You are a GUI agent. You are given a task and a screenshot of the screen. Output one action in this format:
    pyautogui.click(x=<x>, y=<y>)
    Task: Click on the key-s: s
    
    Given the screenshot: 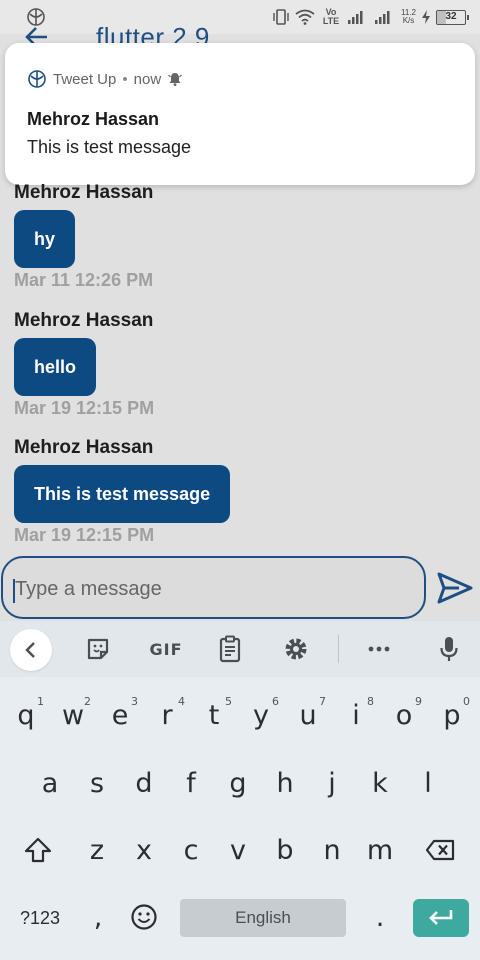 What is the action you would take?
    pyautogui.click(x=97, y=783)
    